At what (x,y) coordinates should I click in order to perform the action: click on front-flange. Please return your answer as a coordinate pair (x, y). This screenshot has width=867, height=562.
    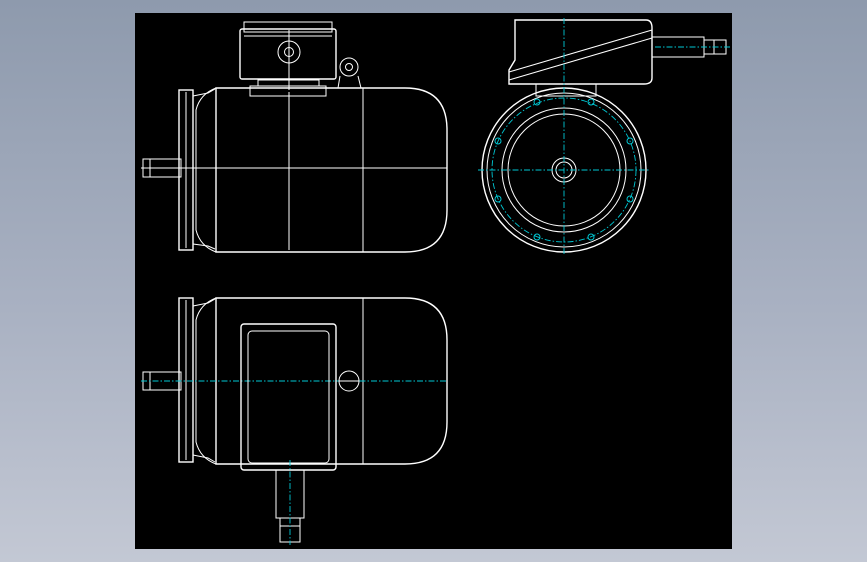
    Looking at the image, I should click on (197, 169).